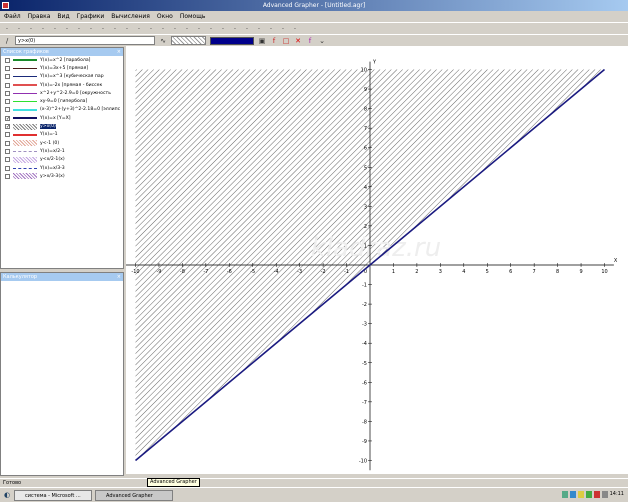 The width and height of the screenshot is (628, 502). I want to click on menu-item: Вид, so click(63, 16).